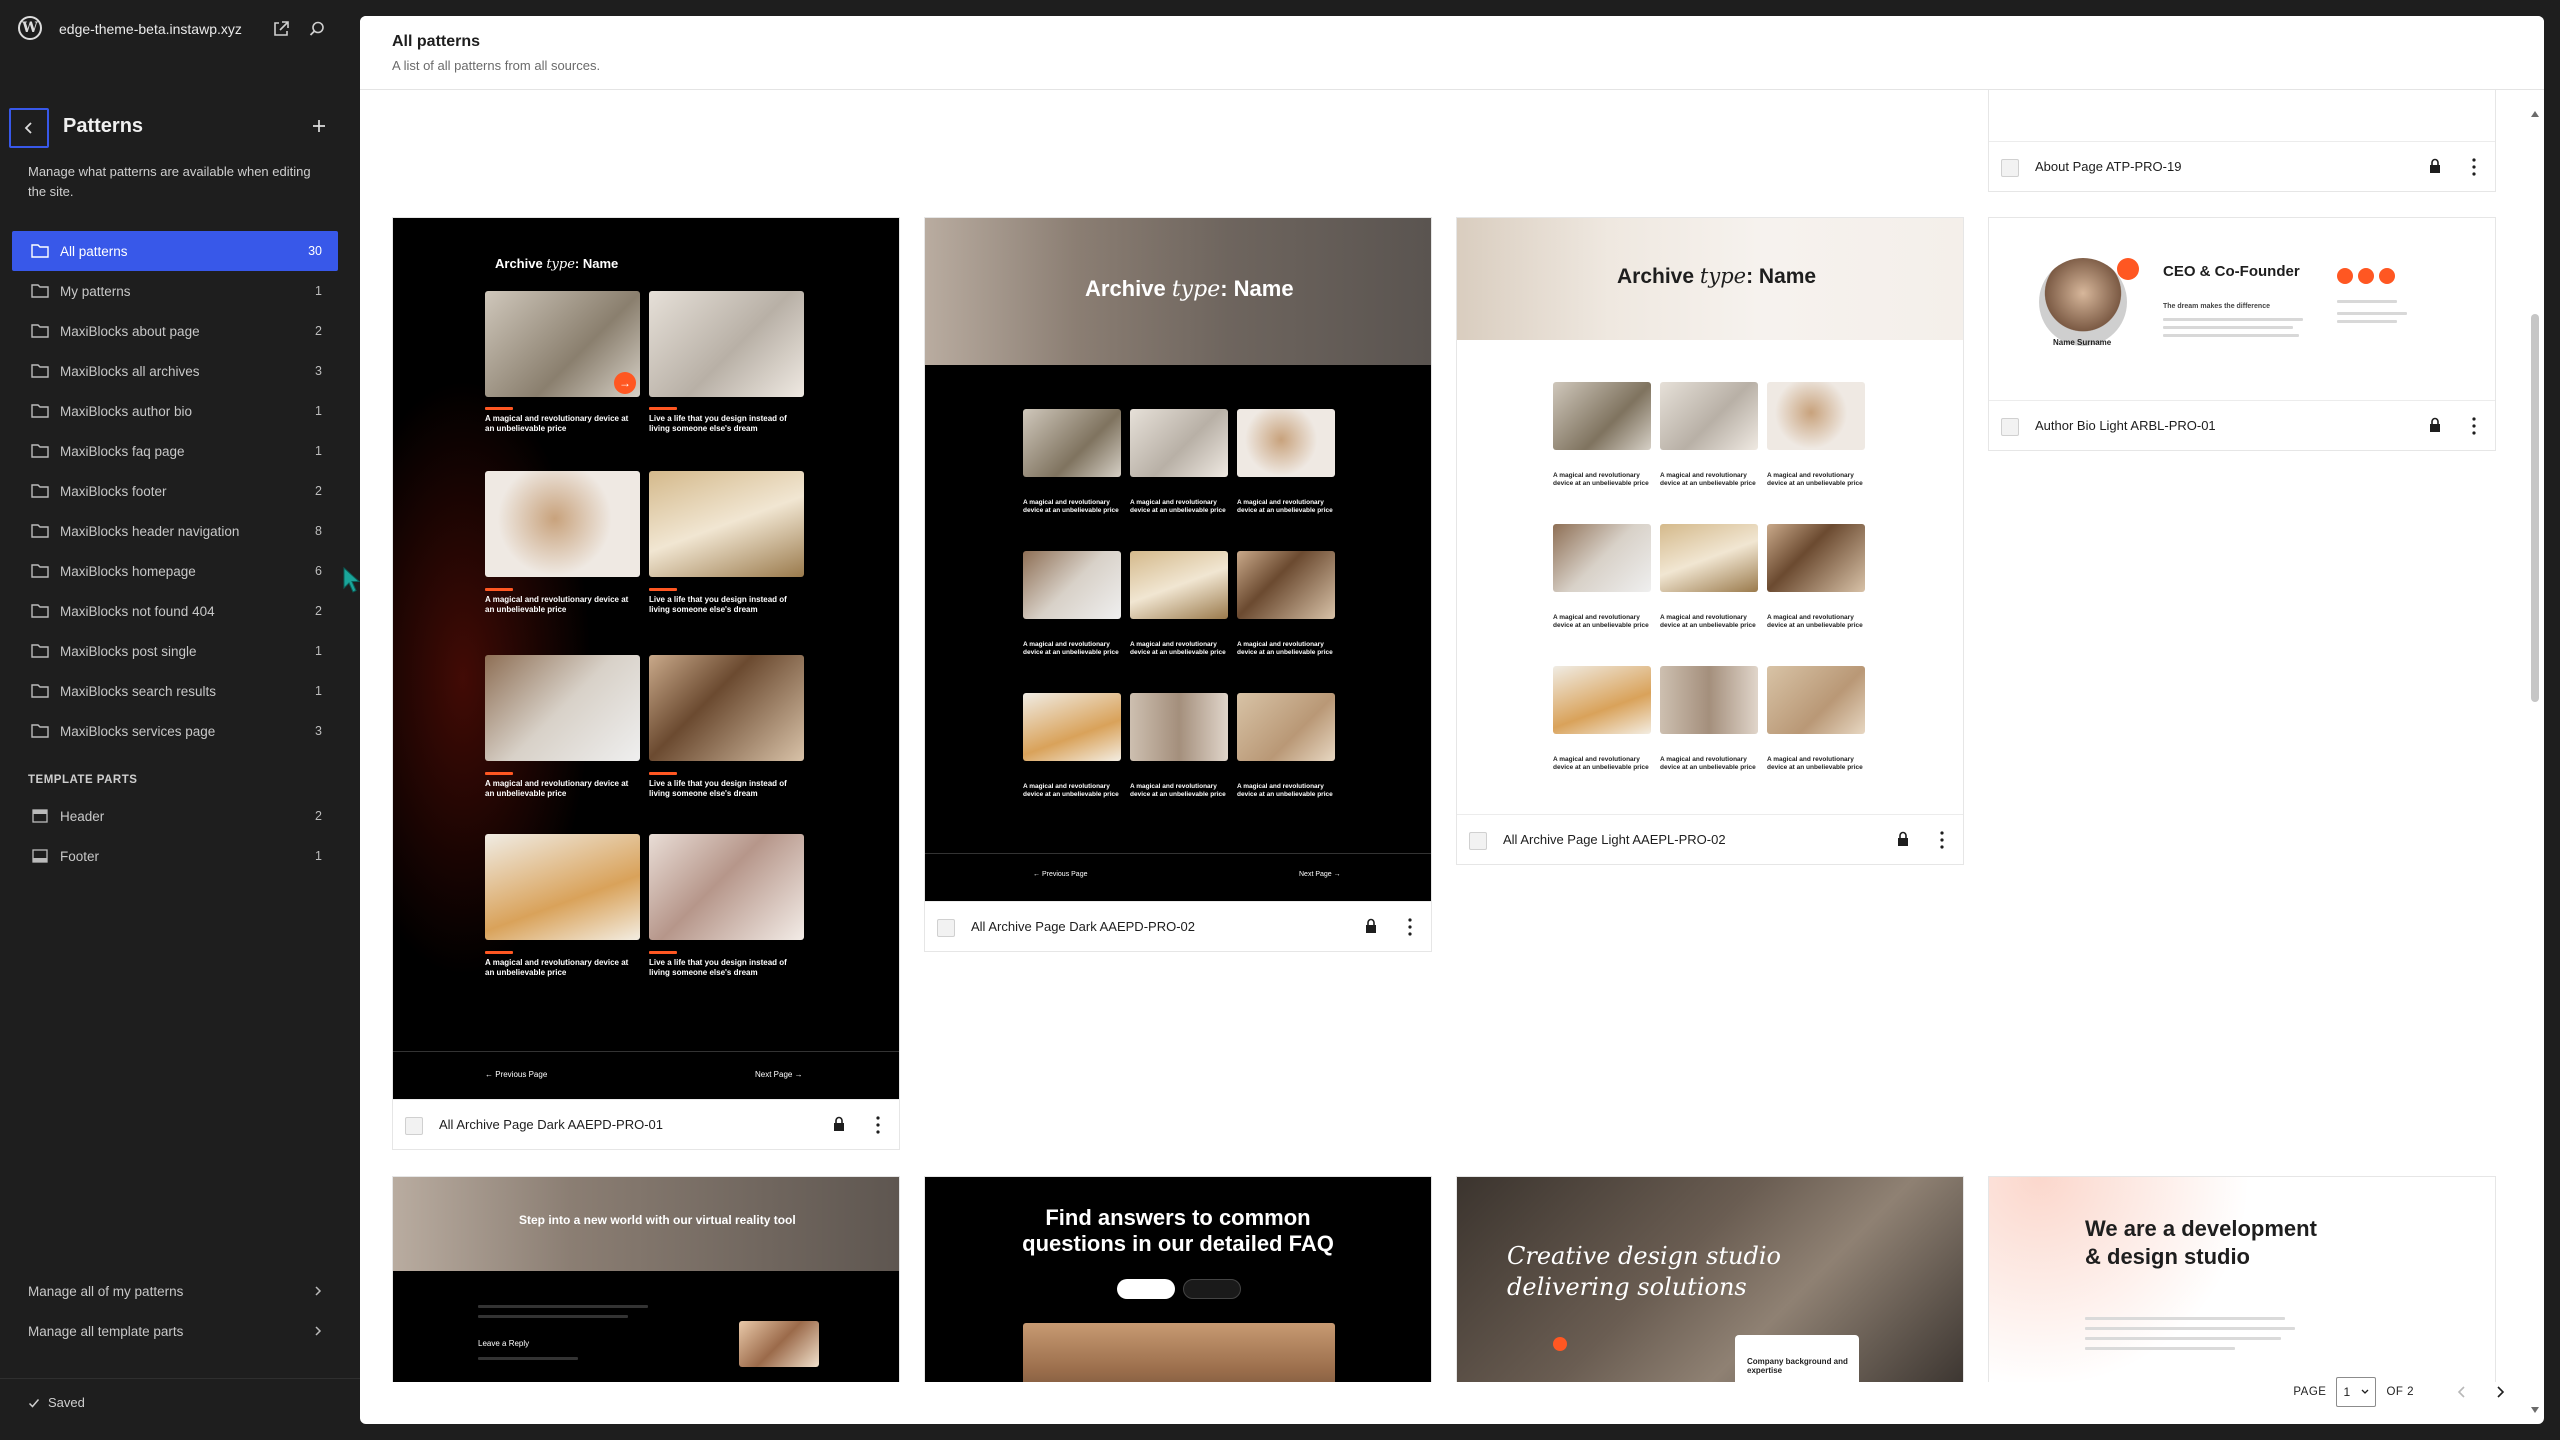 Image resolution: width=2560 pixels, height=1440 pixels. What do you see at coordinates (175, 856) in the screenshot?
I see `nav-item-footer: Footer 1` at bounding box center [175, 856].